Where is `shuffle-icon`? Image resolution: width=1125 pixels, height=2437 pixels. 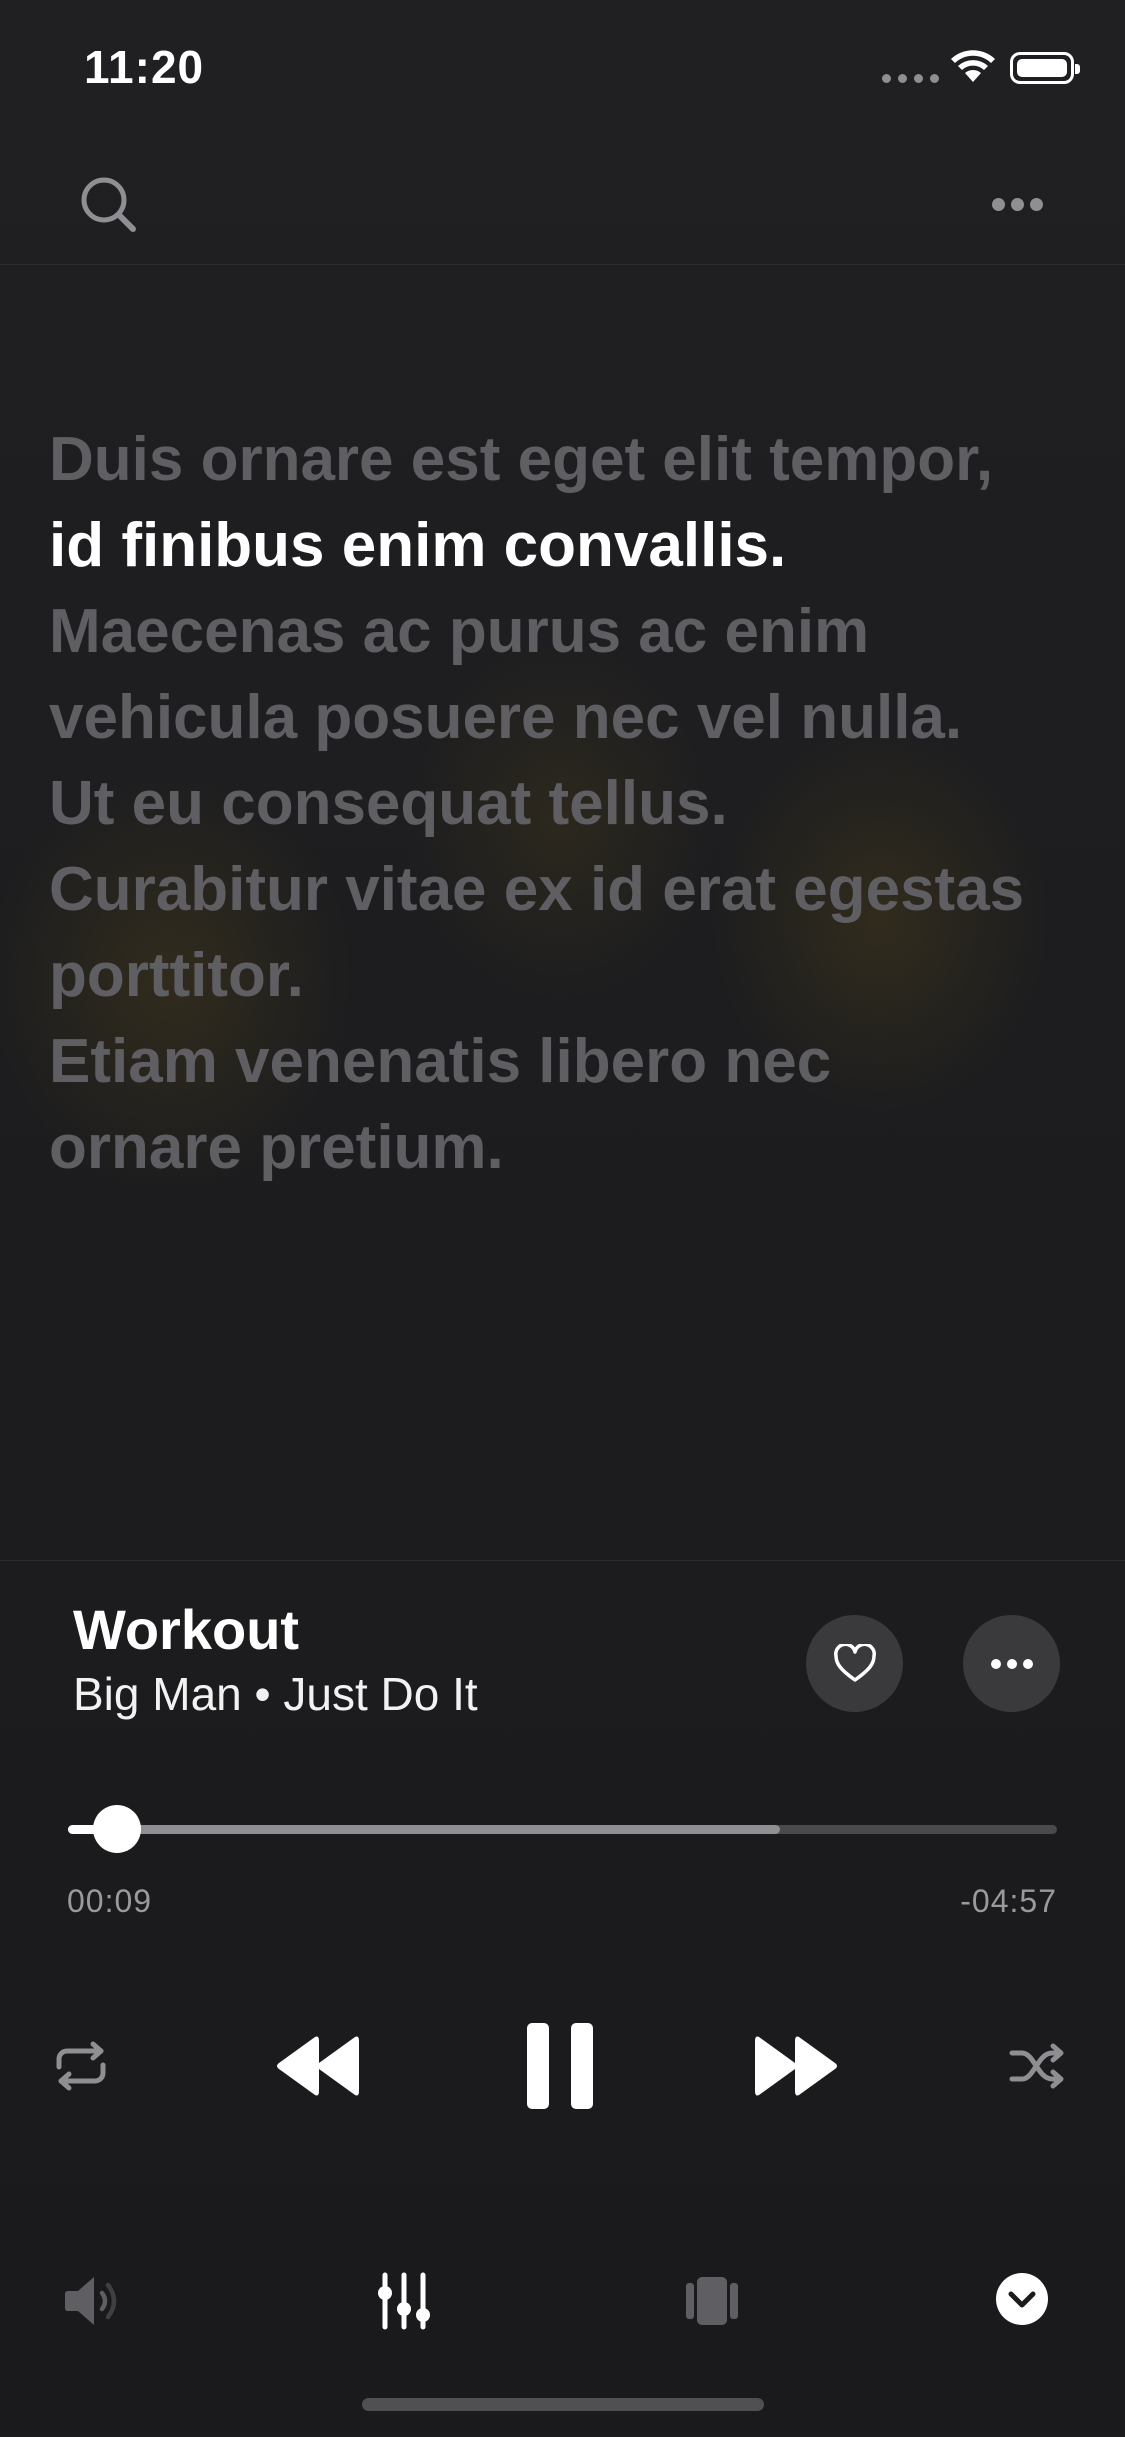 shuffle-icon is located at coordinates (1036, 2066).